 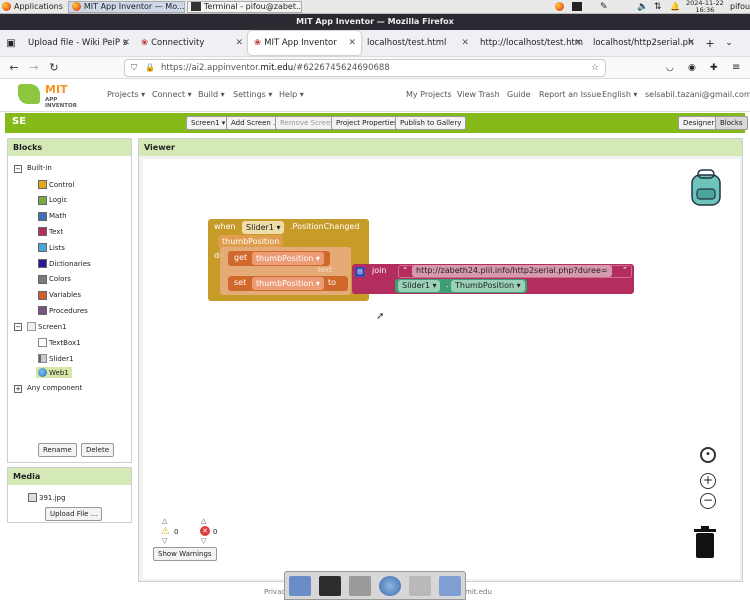 I want to click on user-menu: pifou, so click(x=740, y=6).